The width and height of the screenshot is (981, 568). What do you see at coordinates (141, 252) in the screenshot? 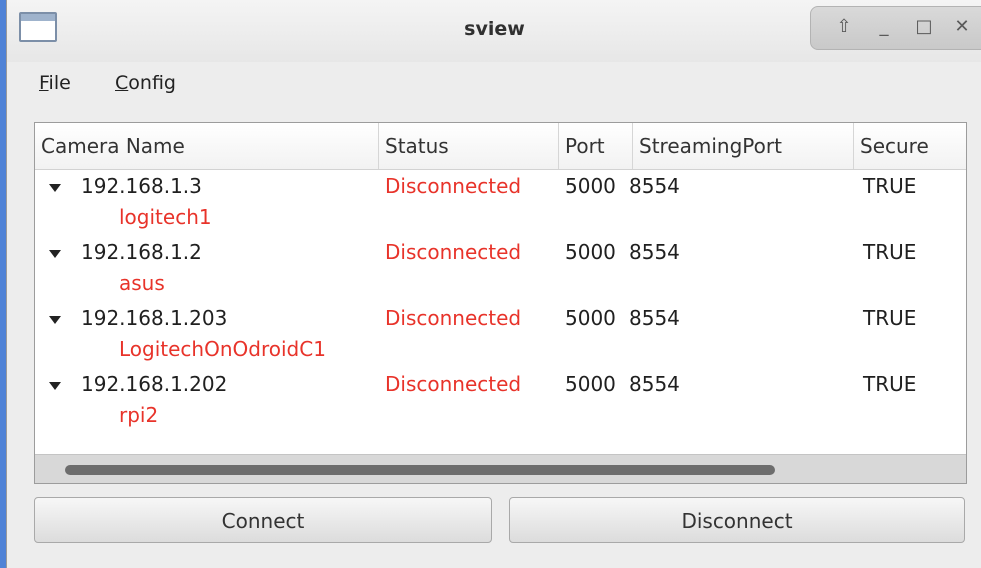
I see `camera-ip: 192.168.1.2` at bounding box center [141, 252].